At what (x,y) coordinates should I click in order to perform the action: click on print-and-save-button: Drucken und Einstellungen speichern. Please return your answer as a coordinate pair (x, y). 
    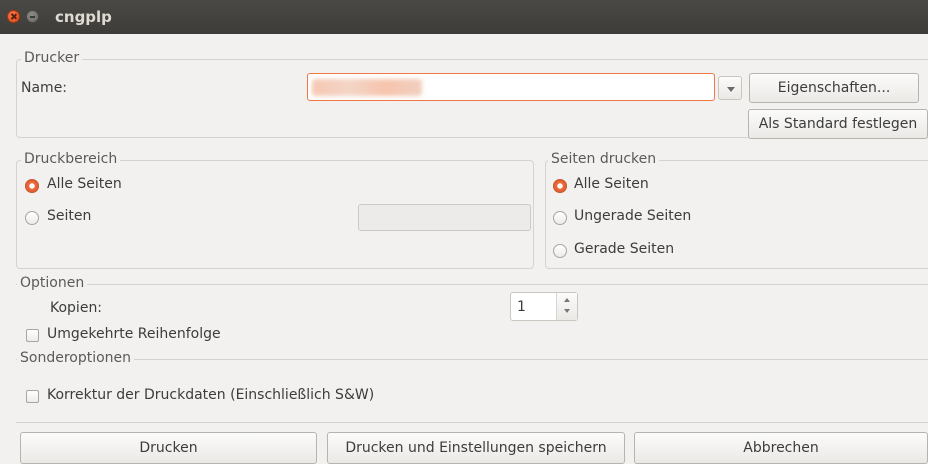
    Looking at the image, I should click on (476, 448).